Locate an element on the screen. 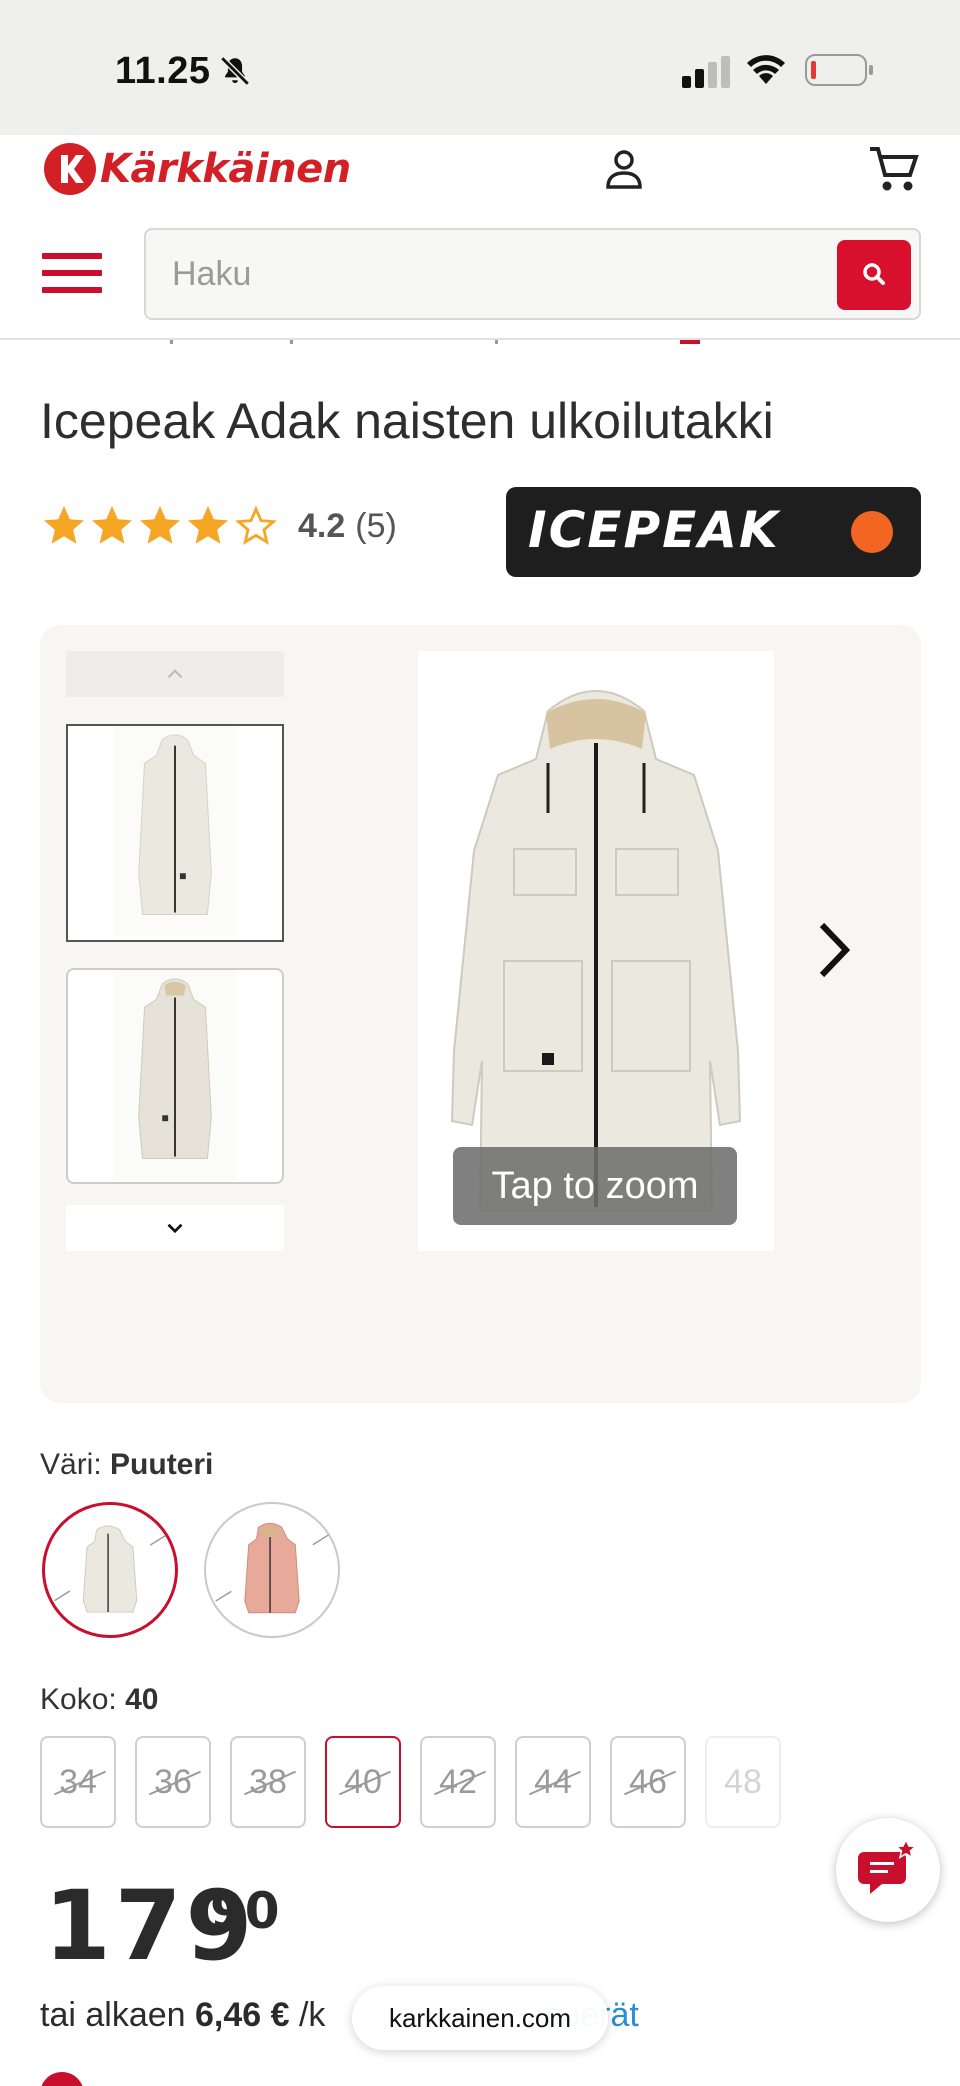 This screenshot has height=2086, width=960. size-option-36: 36 is located at coordinates (173, 1782).